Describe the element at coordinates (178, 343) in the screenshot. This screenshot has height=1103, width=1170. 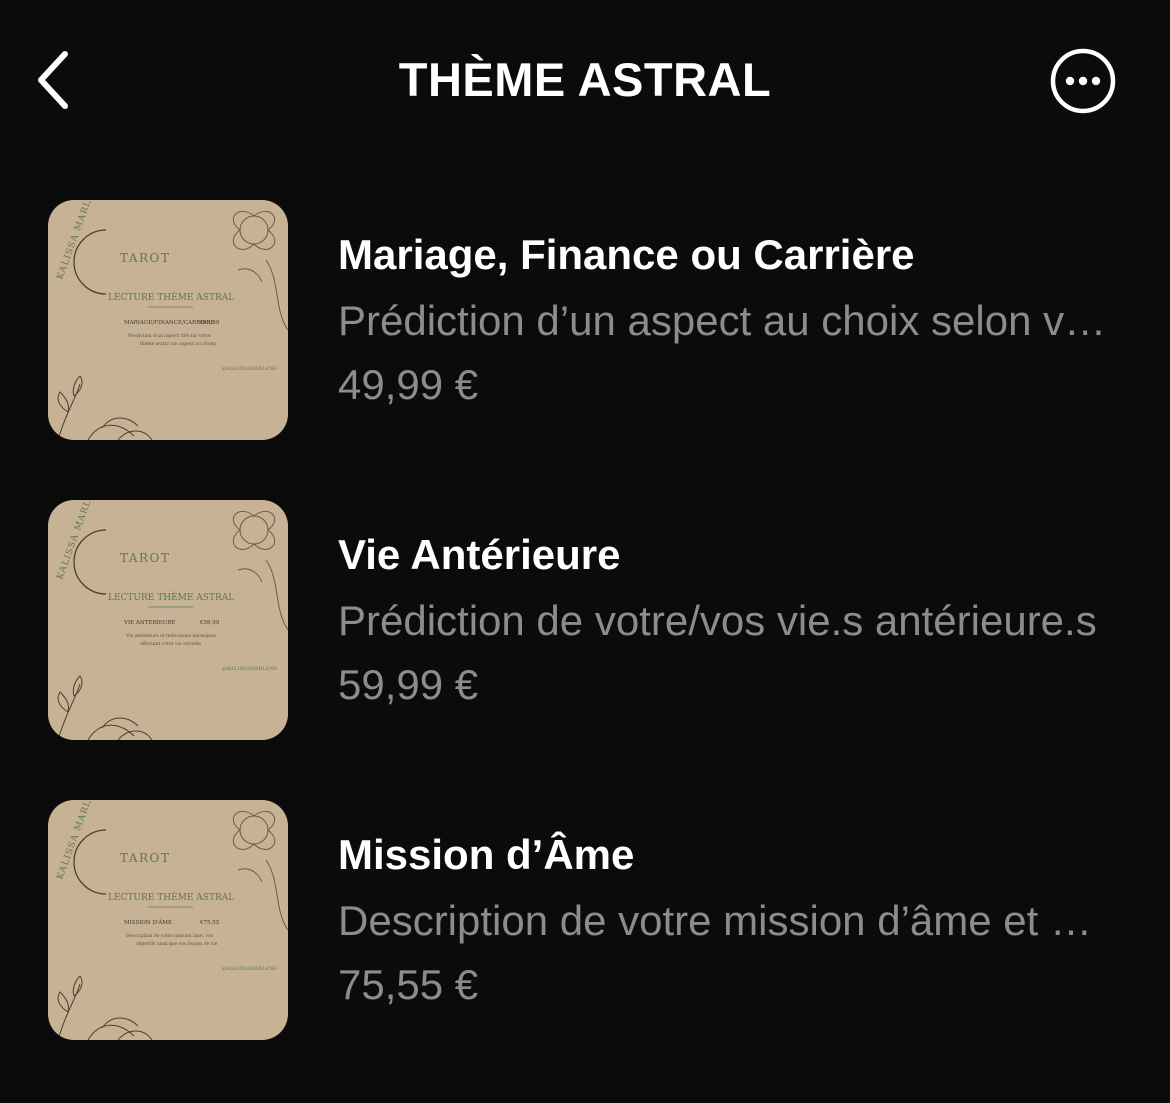
I see `thumb-note-2: thème astral (un aspect au choix)` at that location.